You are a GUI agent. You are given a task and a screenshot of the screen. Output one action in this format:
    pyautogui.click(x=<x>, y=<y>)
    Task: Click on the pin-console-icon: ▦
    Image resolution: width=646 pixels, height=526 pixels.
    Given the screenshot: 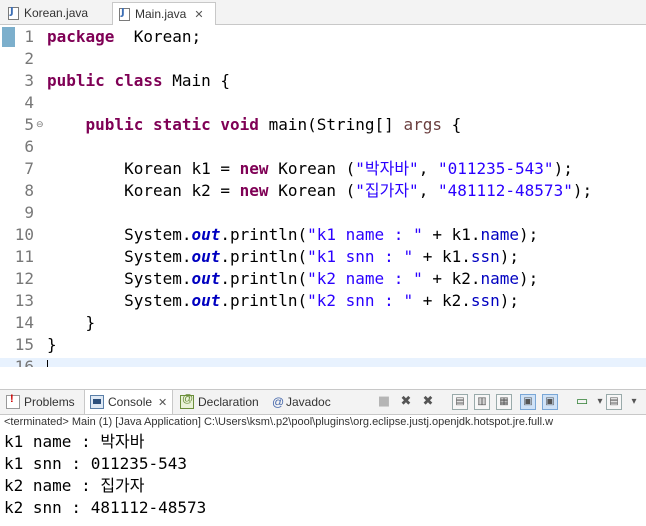 What is the action you would take?
    pyautogui.click(x=504, y=402)
    